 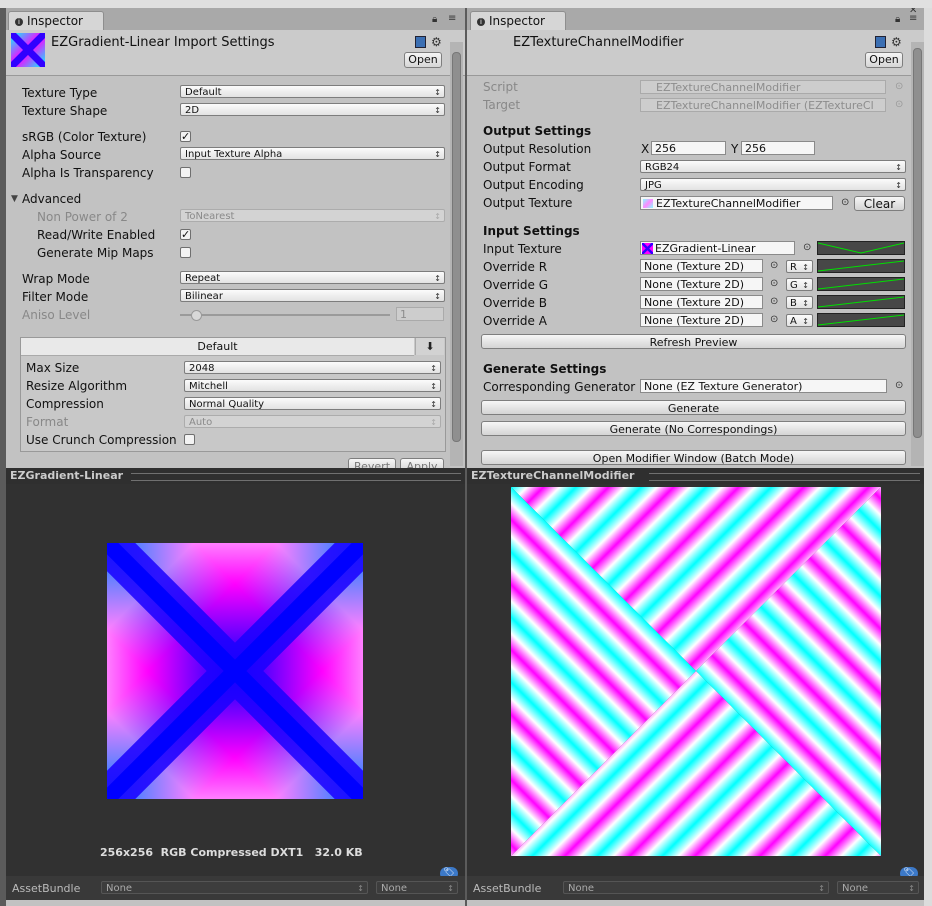 What do you see at coordinates (185, 136) in the screenshot?
I see `srgb-checkbox: ✓` at bounding box center [185, 136].